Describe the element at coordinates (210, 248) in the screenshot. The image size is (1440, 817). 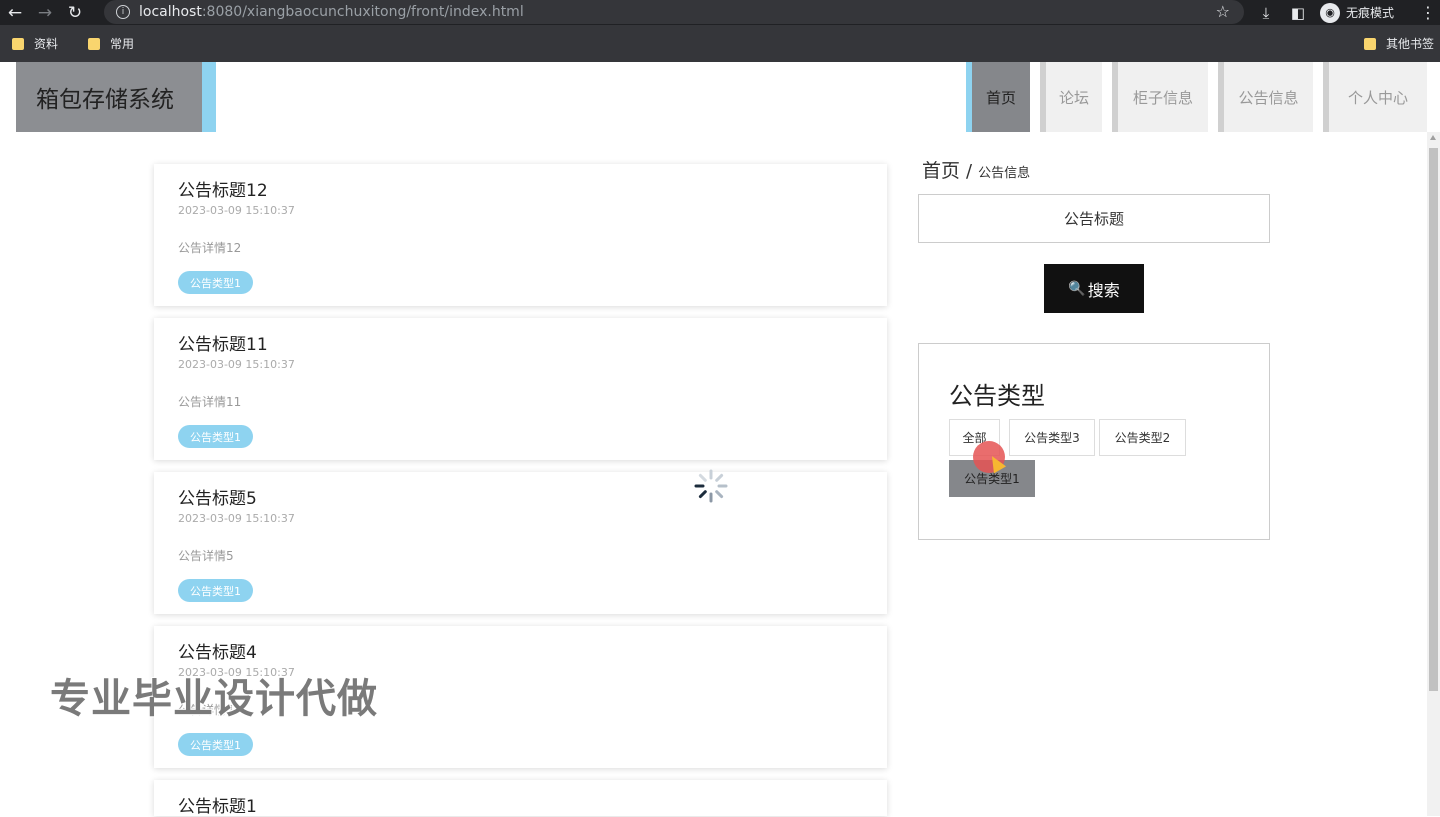
I see `notice-desc: 公告详情12` at that location.